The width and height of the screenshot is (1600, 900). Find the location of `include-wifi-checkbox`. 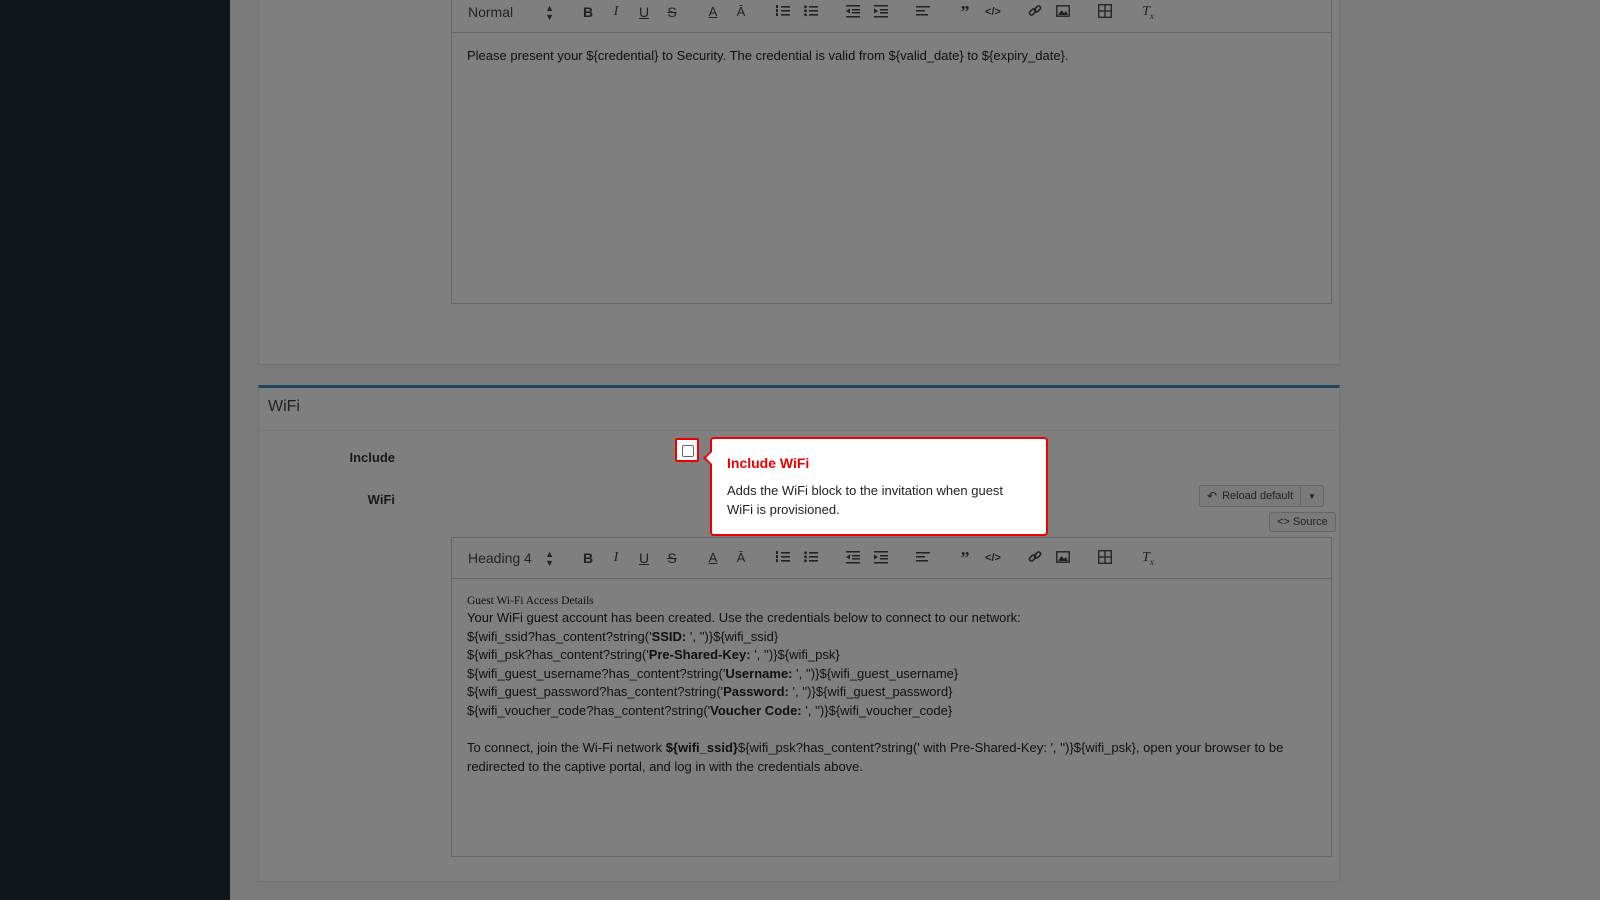

include-wifi-checkbox is located at coordinates (688, 451).